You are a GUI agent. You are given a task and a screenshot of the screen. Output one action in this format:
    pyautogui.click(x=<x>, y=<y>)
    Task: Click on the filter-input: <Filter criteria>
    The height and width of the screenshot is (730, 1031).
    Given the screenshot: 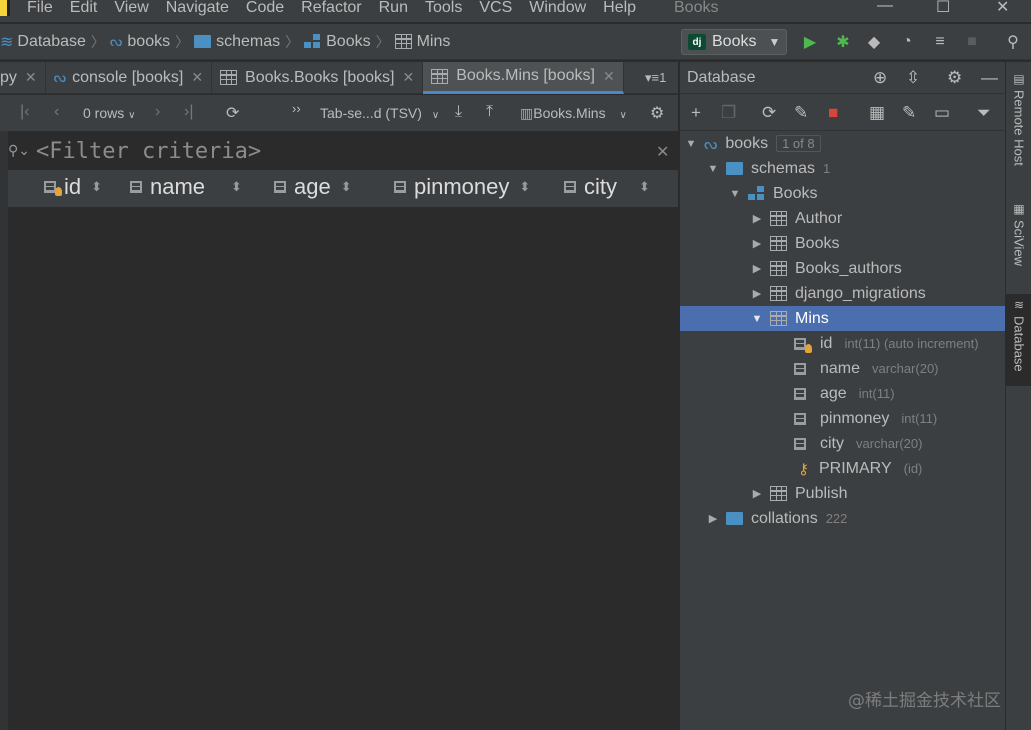 What is the action you would take?
    pyautogui.click(x=148, y=151)
    